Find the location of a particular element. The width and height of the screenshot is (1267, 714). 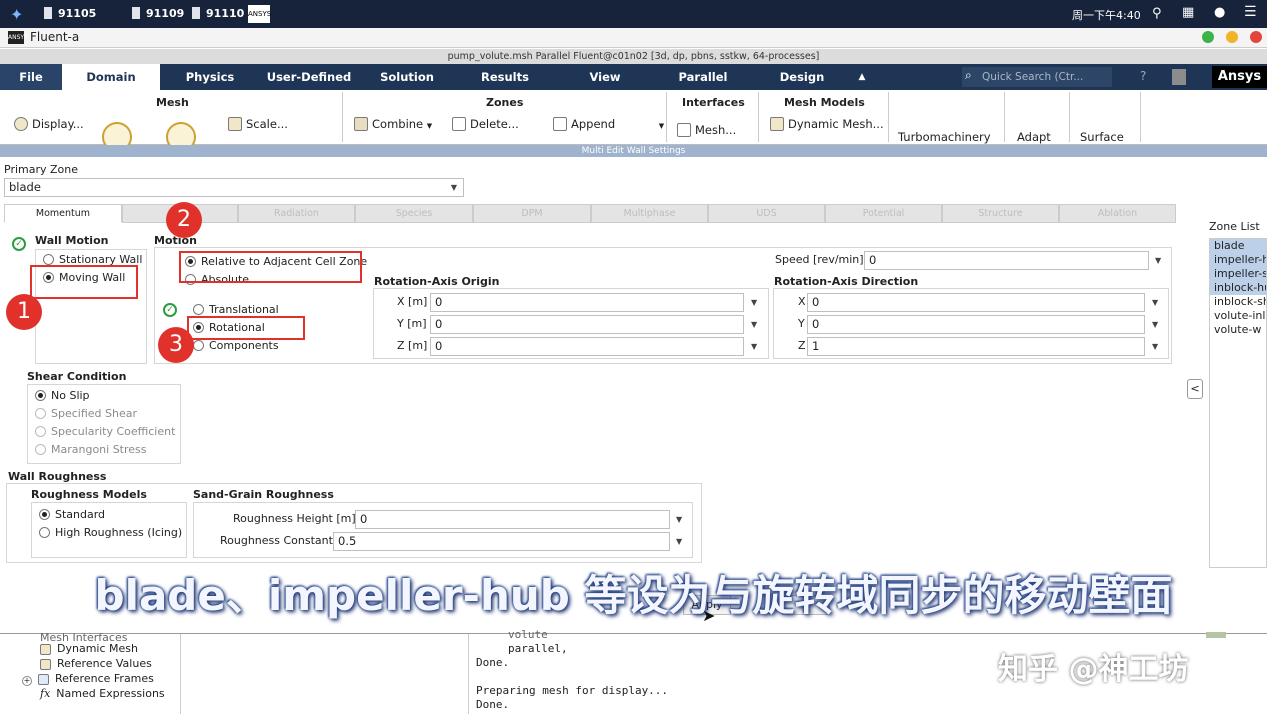

roughness-constant-input: 0.5 is located at coordinates (501, 541).